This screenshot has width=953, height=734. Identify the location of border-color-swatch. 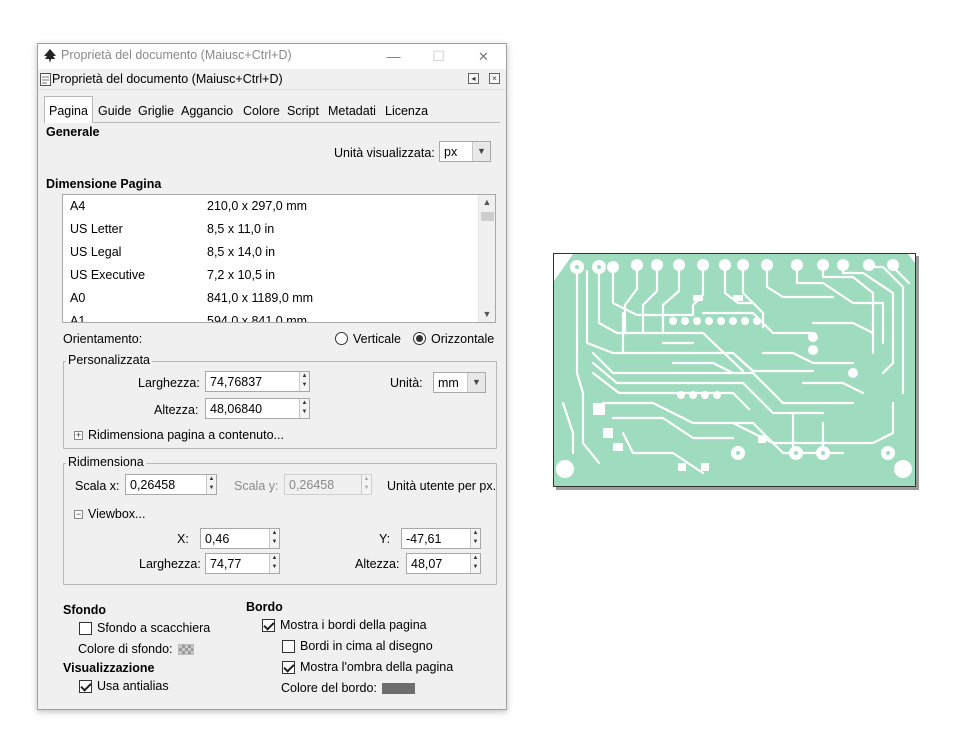
(398, 688).